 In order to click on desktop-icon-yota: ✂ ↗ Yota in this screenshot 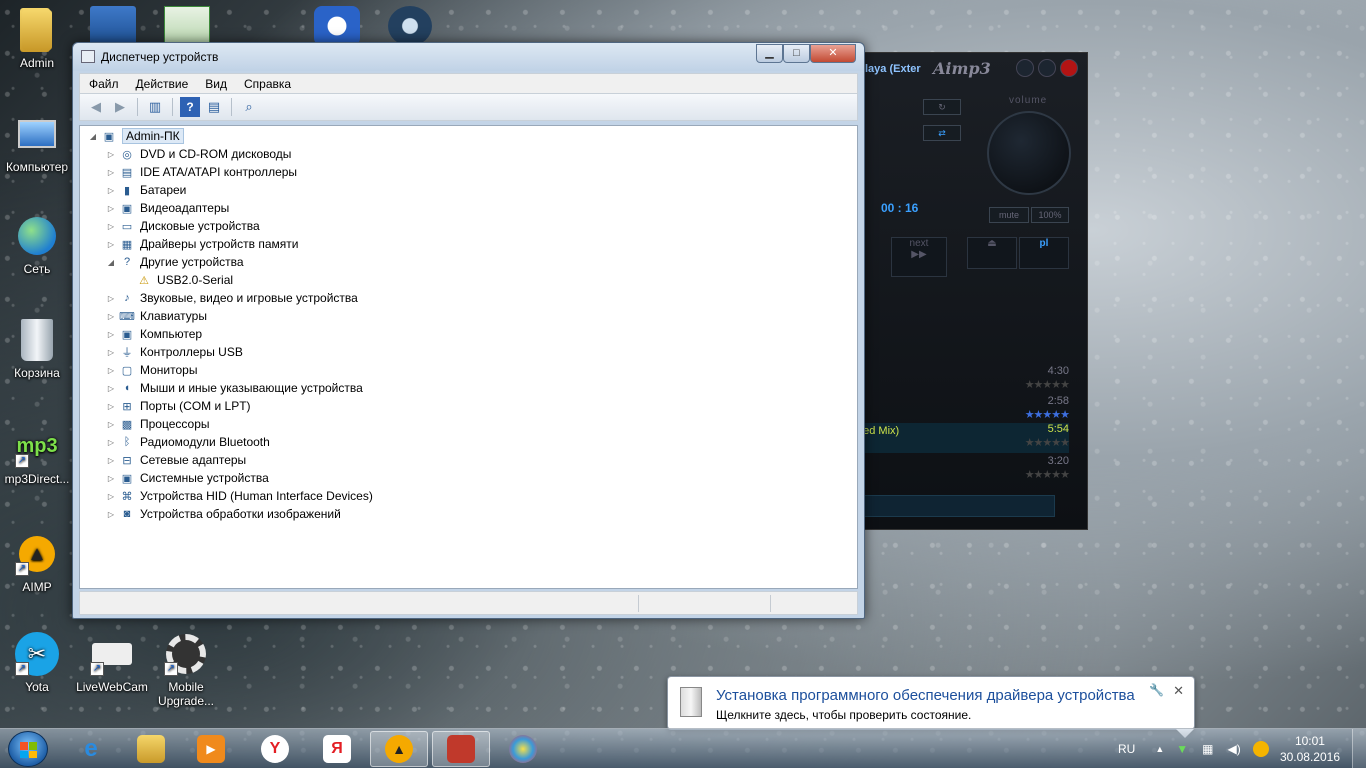, I will do `click(37, 663)`.